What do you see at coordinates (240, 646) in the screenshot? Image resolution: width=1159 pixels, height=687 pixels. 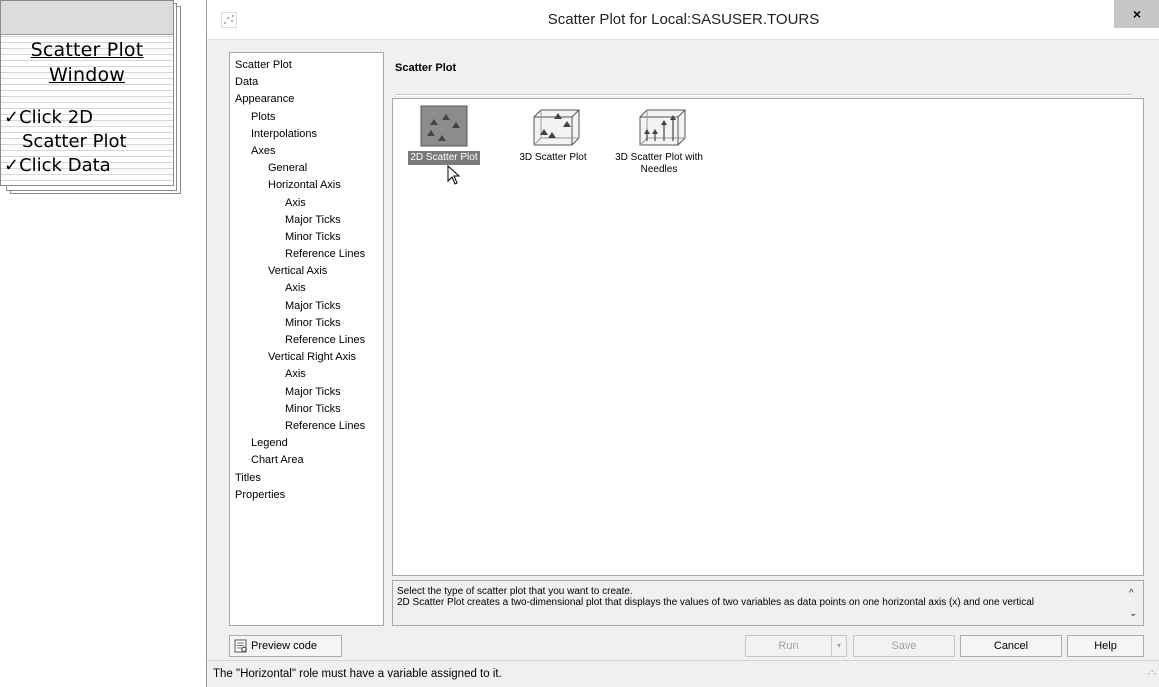 I see `preview-code-icon` at bounding box center [240, 646].